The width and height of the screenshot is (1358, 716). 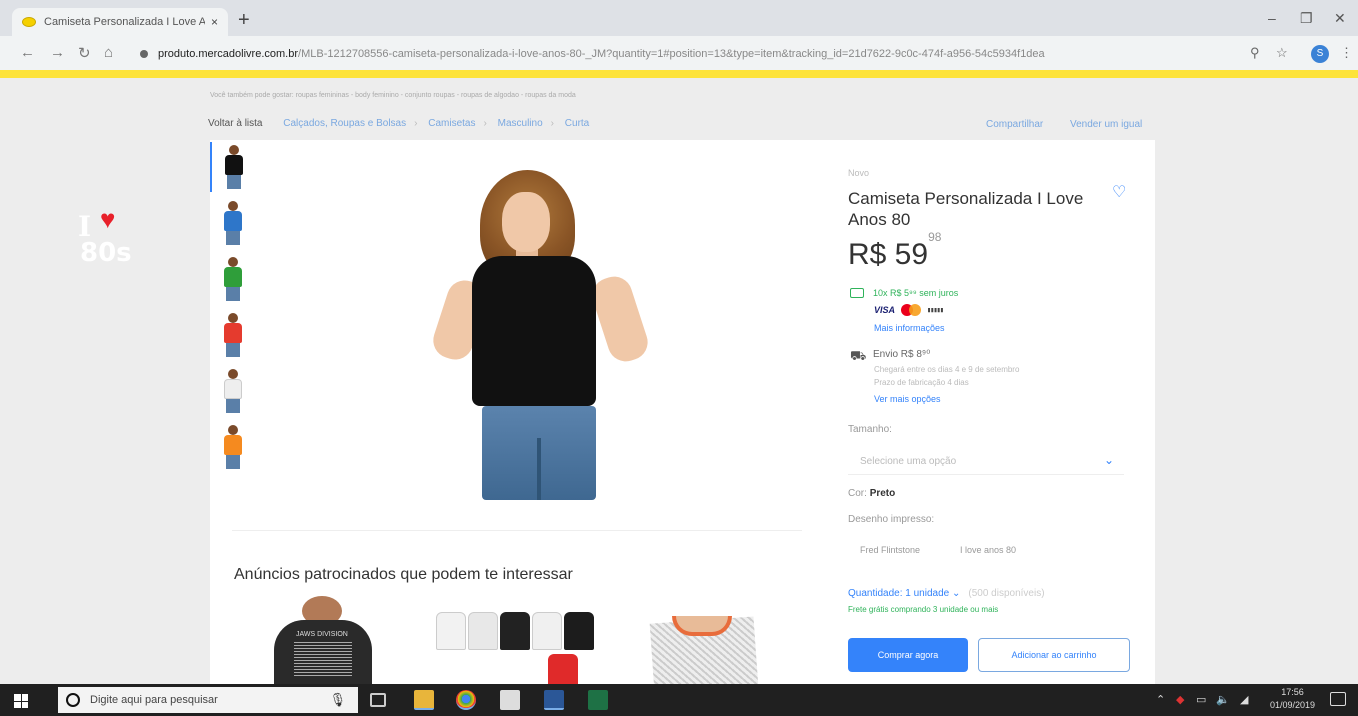 What do you see at coordinates (1338, 699) in the screenshot?
I see `notifications-icon` at bounding box center [1338, 699].